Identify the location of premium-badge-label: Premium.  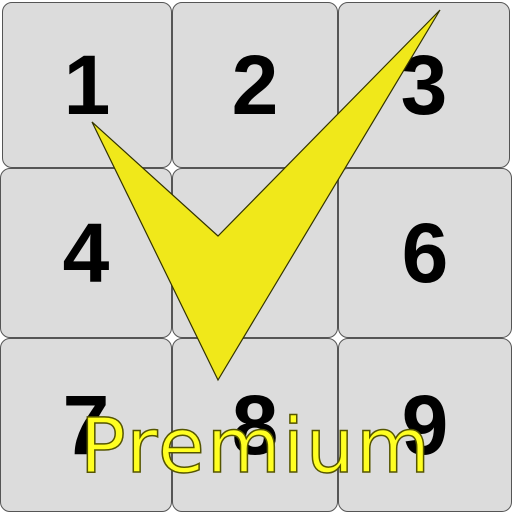
(256, 445).